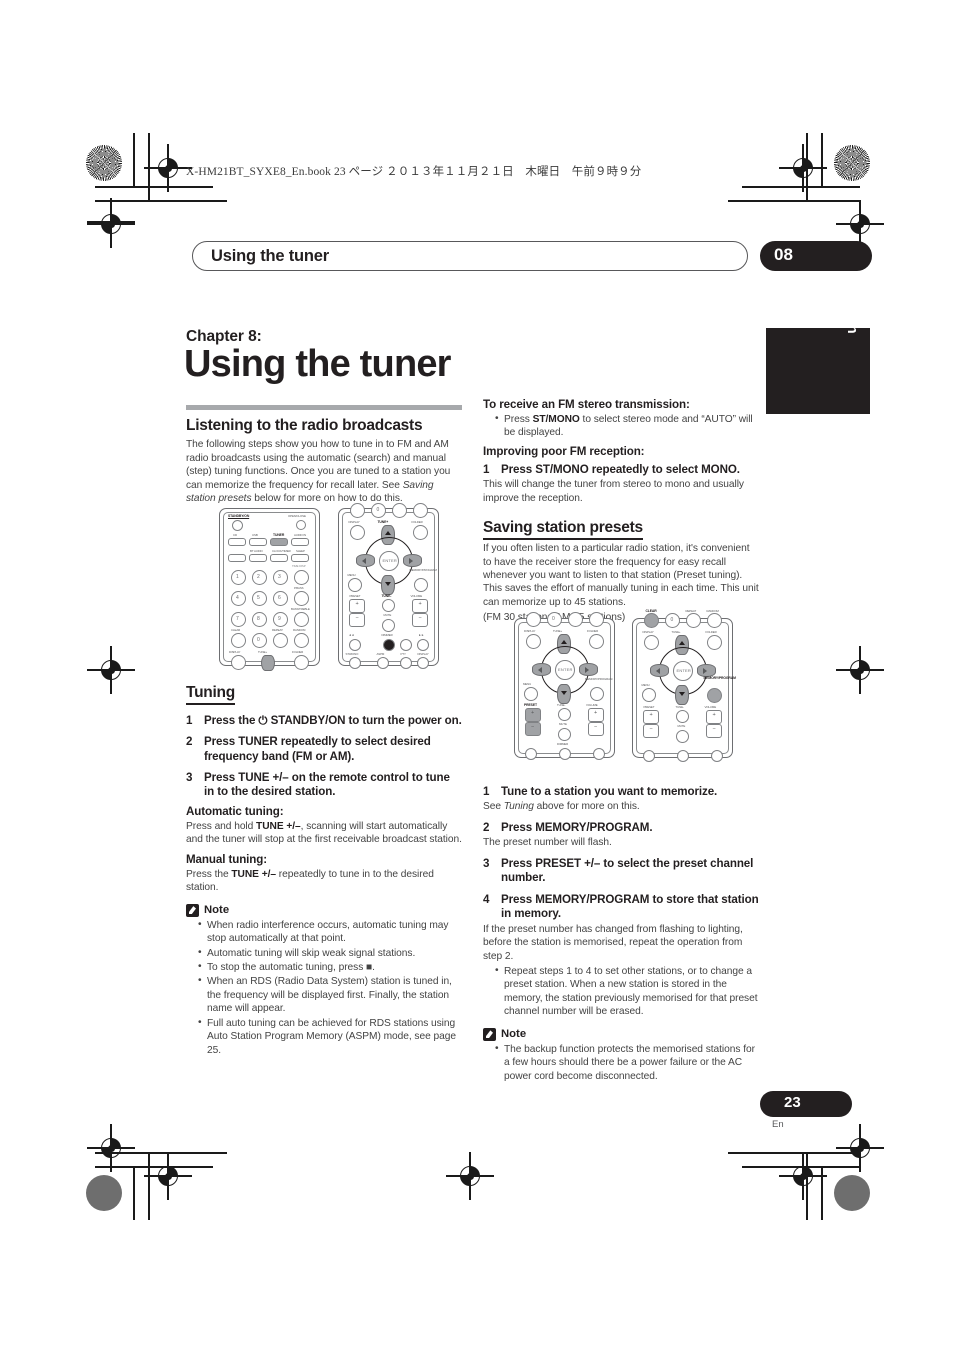  Describe the element at coordinates (486, 899) in the screenshot. I see `saving-step-4-number: 4` at that location.